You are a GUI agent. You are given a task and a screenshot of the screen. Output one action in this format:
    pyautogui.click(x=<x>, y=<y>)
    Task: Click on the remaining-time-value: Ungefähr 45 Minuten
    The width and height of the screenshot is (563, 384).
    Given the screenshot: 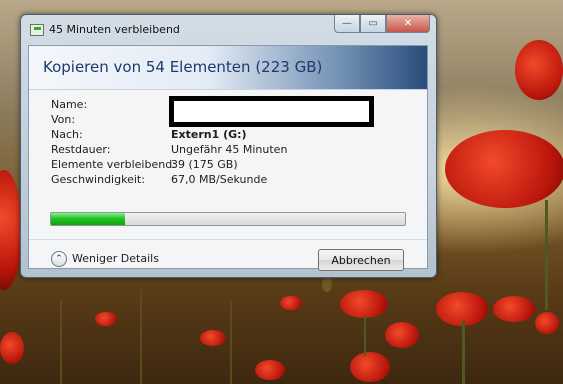 What is the action you would take?
    pyautogui.click(x=229, y=149)
    